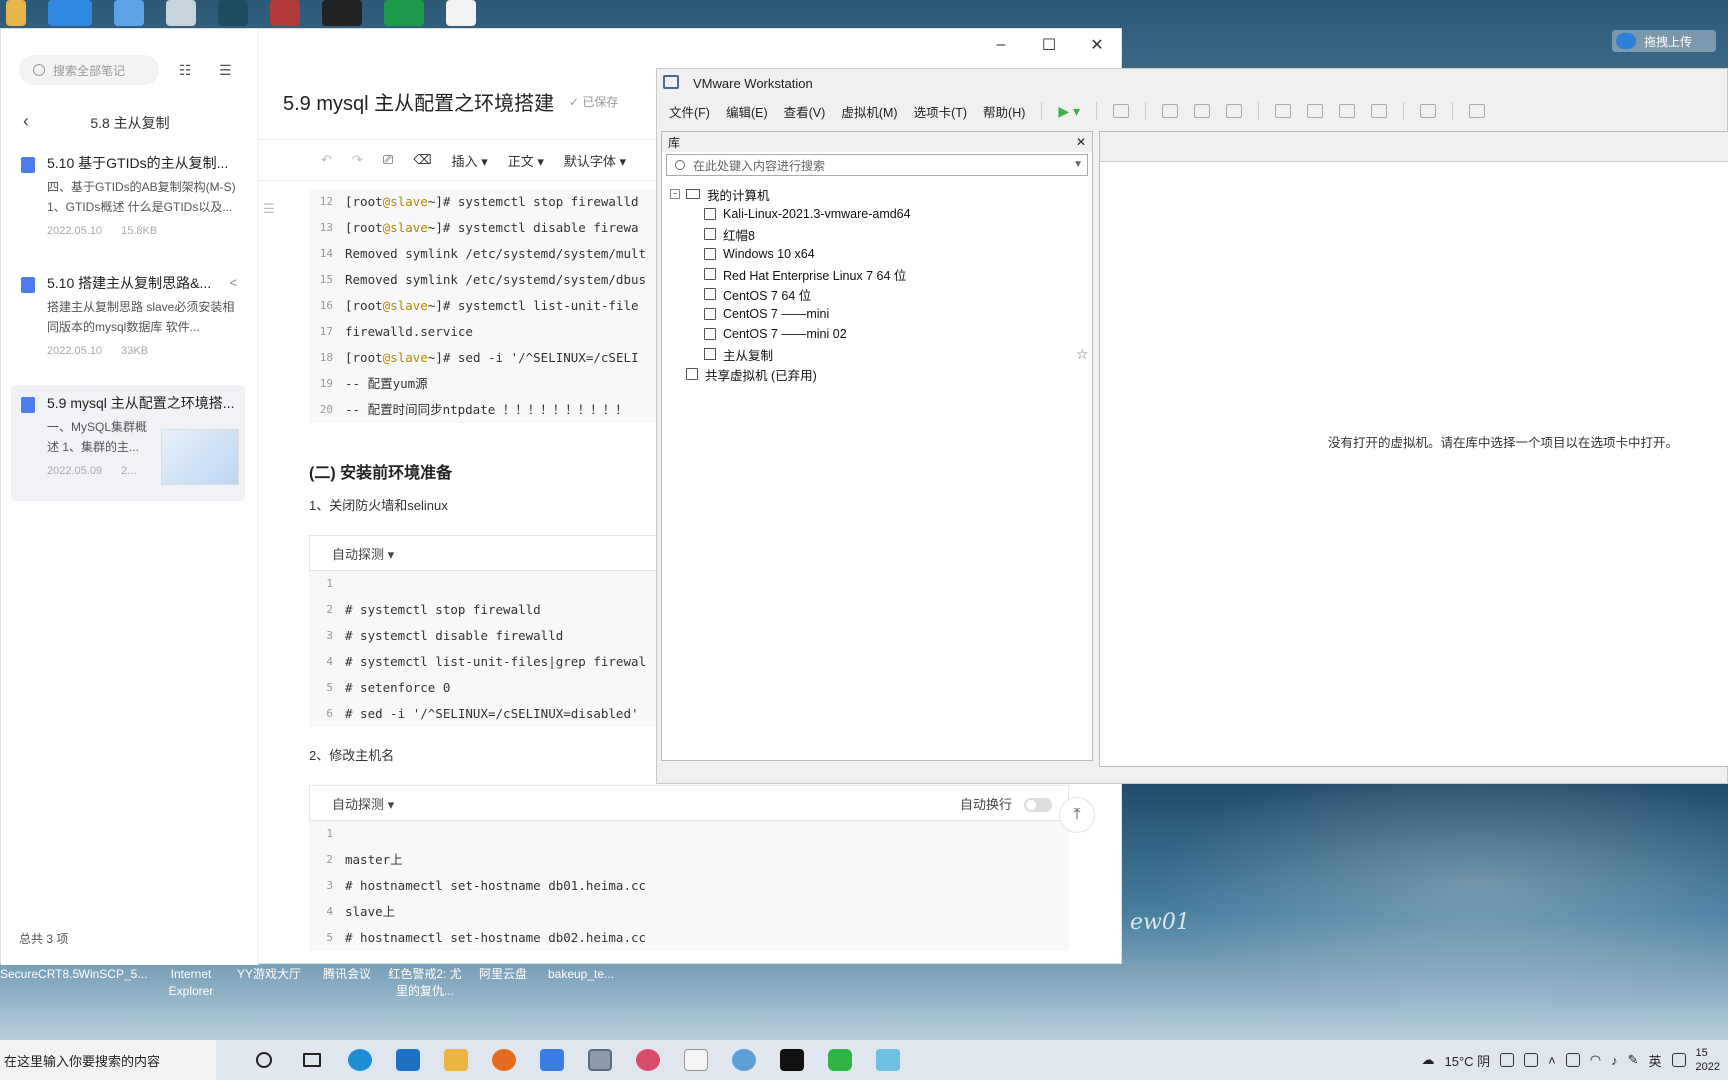 Image resolution: width=1728 pixels, height=1080 pixels. I want to click on thumbnail-view-icon, so click(1315, 111).